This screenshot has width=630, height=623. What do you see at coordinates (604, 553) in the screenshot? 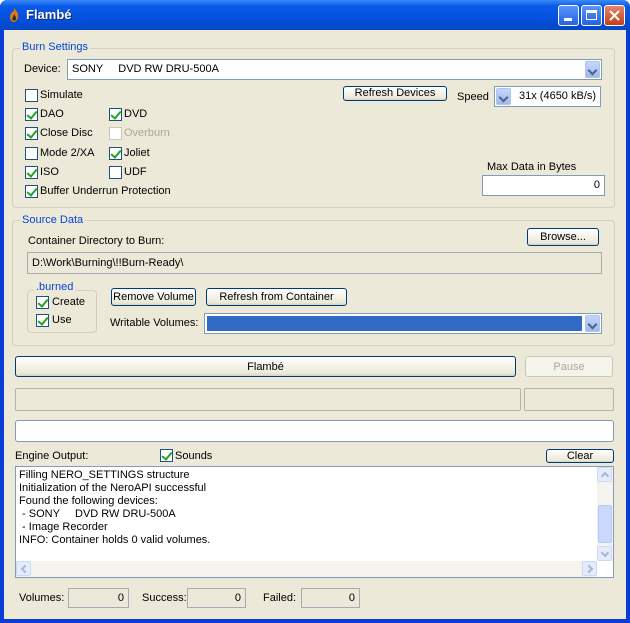
I see `scroll-down-icon` at bounding box center [604, 553].